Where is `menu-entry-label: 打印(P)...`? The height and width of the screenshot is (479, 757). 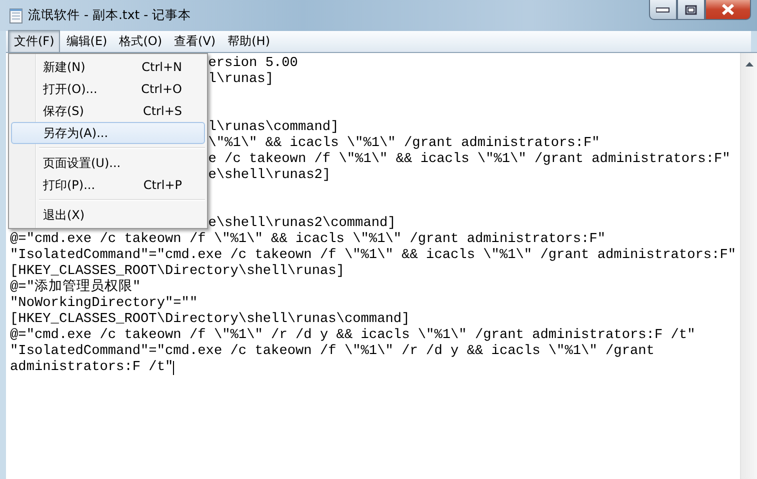
menu-entry-label: 打印(P)... is located at coordinates (69, 185).